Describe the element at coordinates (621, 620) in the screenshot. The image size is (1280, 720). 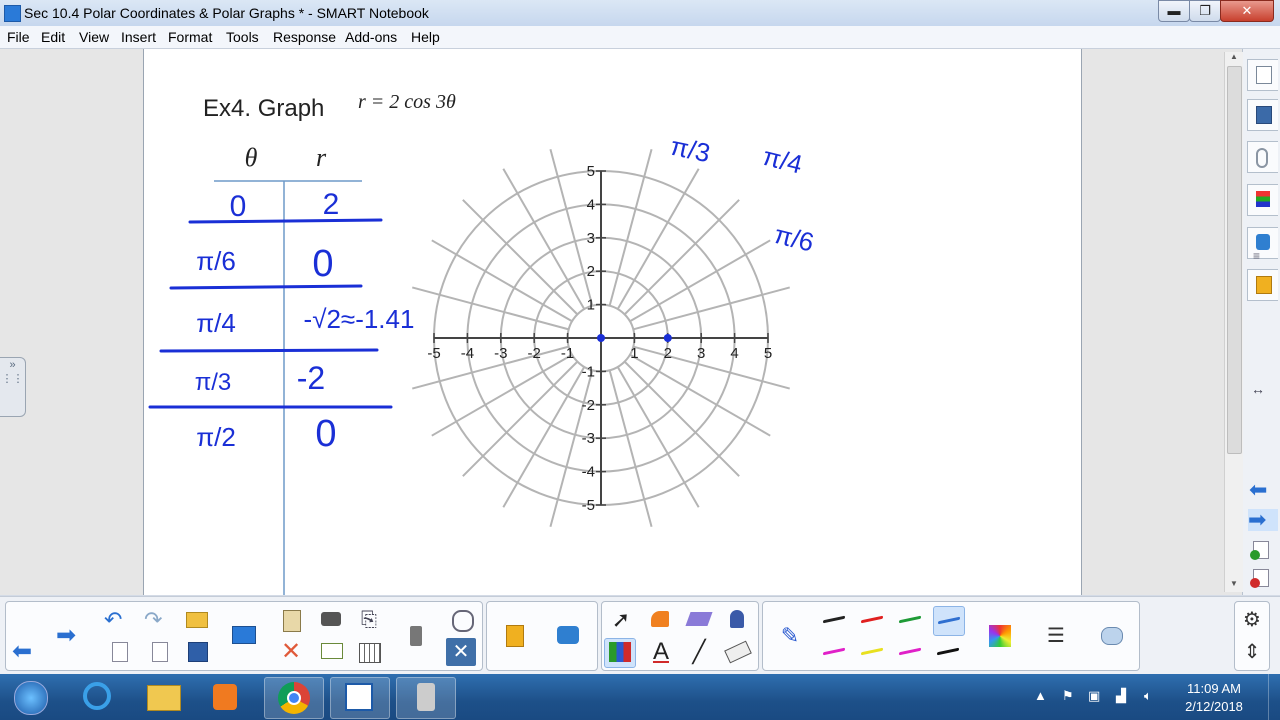
I see `select-tool-button: ➚` at that location.